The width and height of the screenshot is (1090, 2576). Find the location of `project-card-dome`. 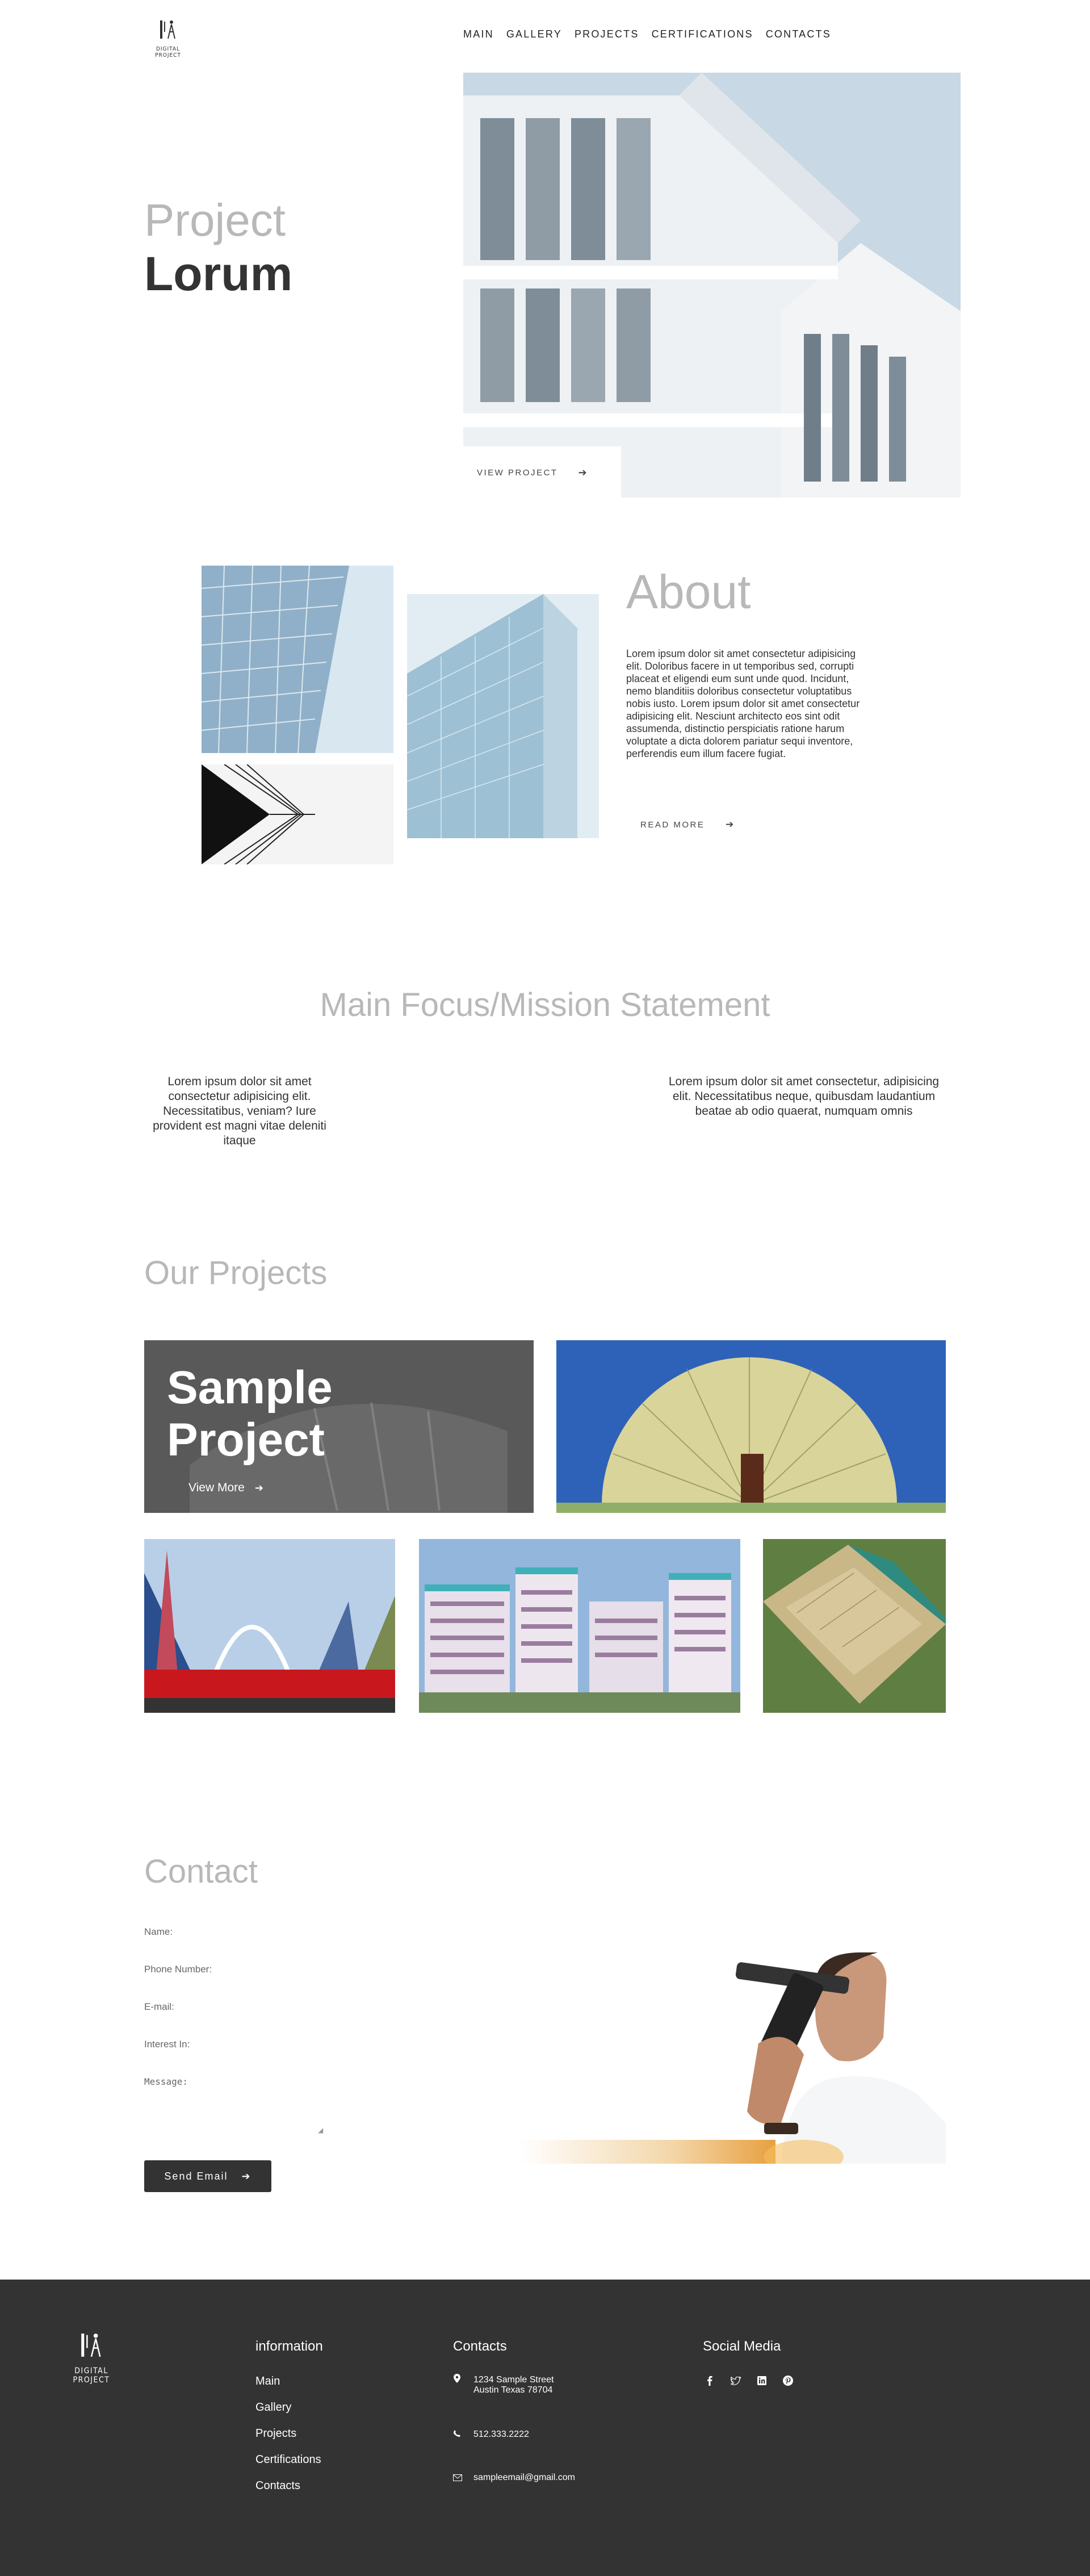

project-card-dome is located at coordinates (751, 1426).